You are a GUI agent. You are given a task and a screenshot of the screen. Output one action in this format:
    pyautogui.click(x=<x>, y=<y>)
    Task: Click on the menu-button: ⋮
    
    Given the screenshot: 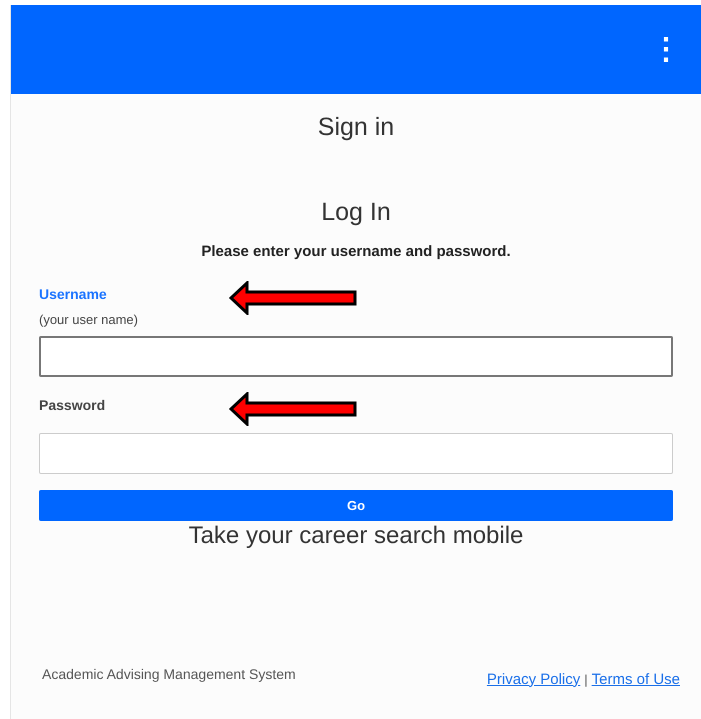 What is the action you would take?
    pyautogui.click(x=666, y=49)
    